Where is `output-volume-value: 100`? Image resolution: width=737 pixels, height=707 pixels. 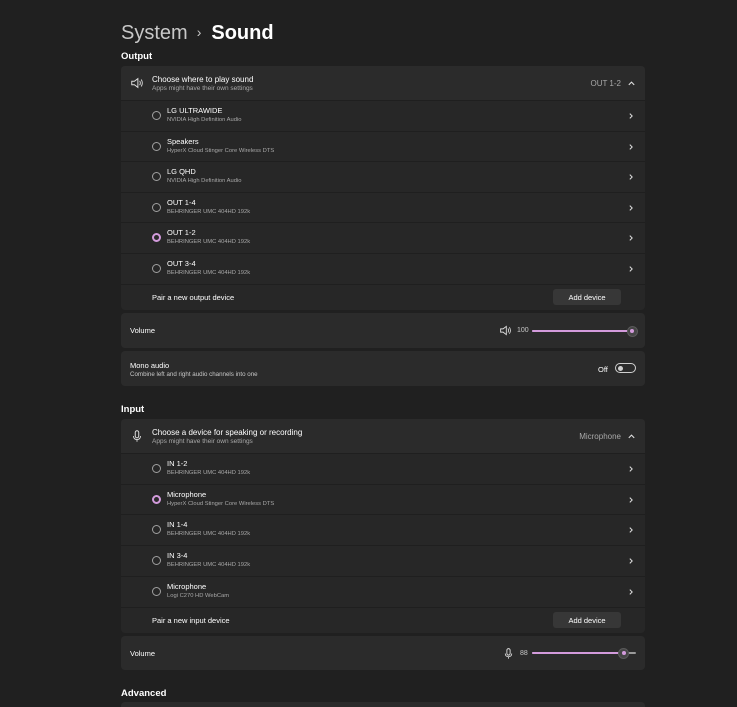
output-volume-value: 100 is located at coordinates (523, 330).